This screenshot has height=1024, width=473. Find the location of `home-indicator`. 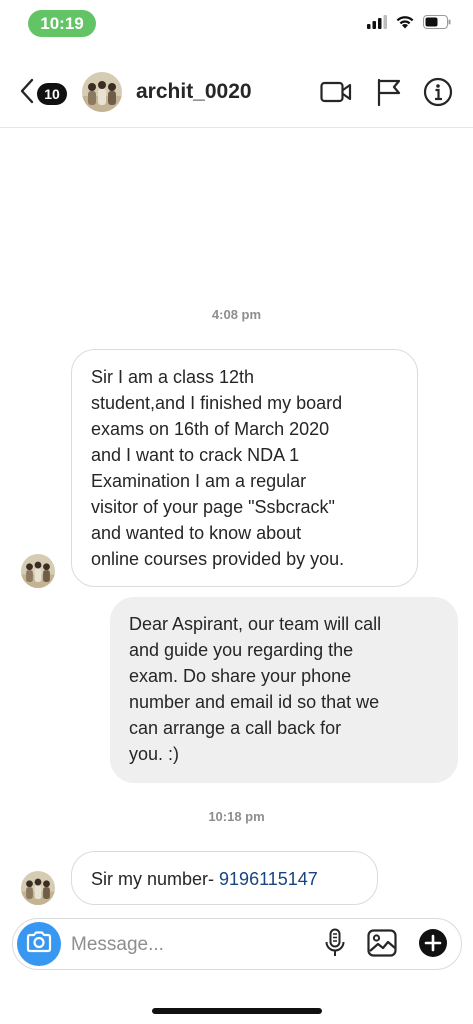

home-indicator is located at coordinates (237, 1011).